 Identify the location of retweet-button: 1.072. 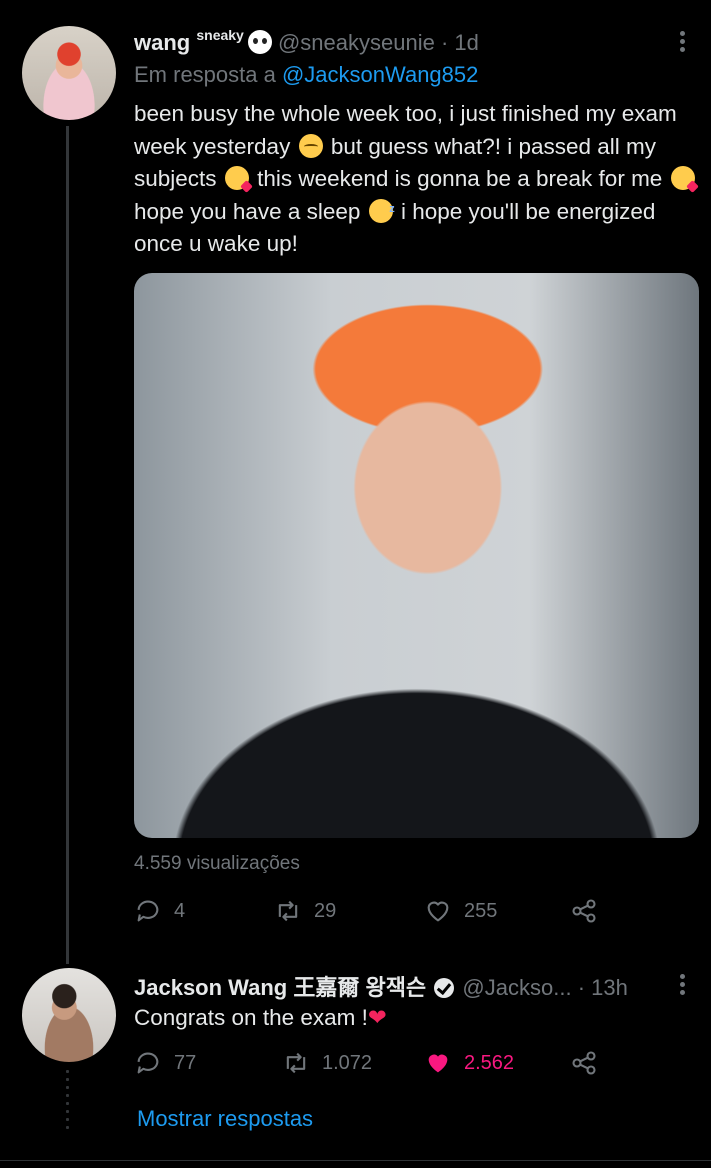
(327, 1063).